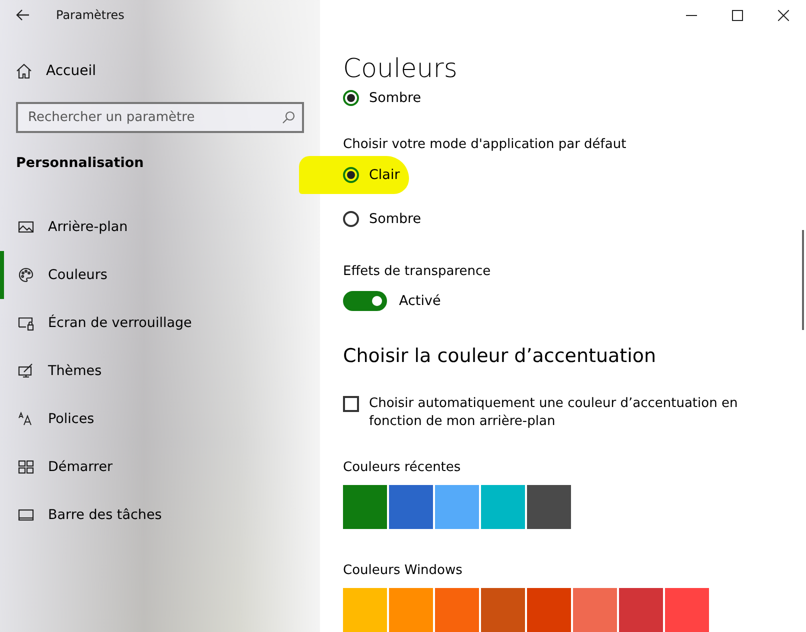  What do you see at coordinates (485, 144) in the screenshot?
I see `group-label: Choisir votre mode d'application par défaut` at bounding box center [485, 144].